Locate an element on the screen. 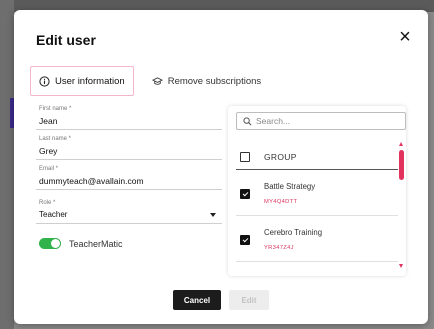 The image size is (434, 329). info-icon is located at coordinates (44, 81).